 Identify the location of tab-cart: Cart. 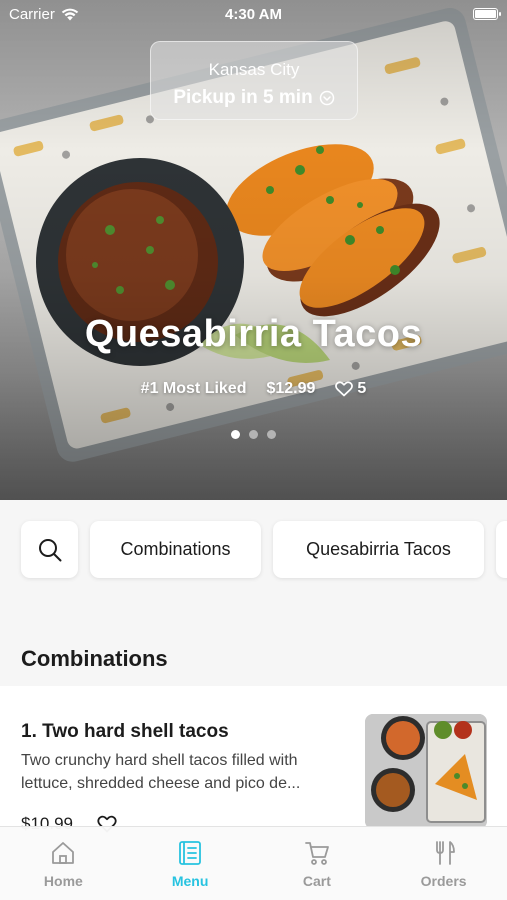
(317, 863).